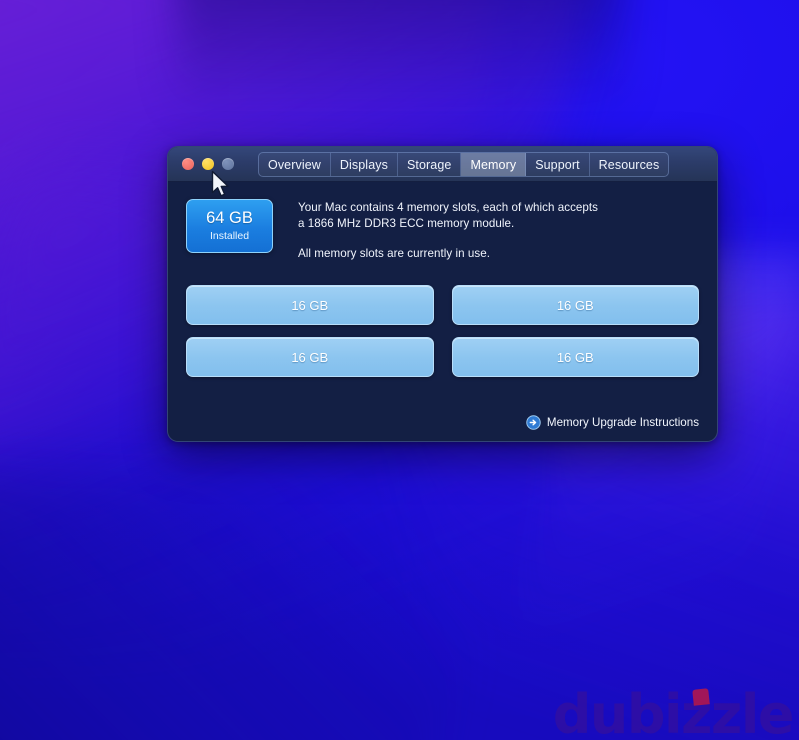  What do you see at coordinates (494, 164) in the screenshot?
I see `tab-memory: Memory` at bounding box center [494, 164].